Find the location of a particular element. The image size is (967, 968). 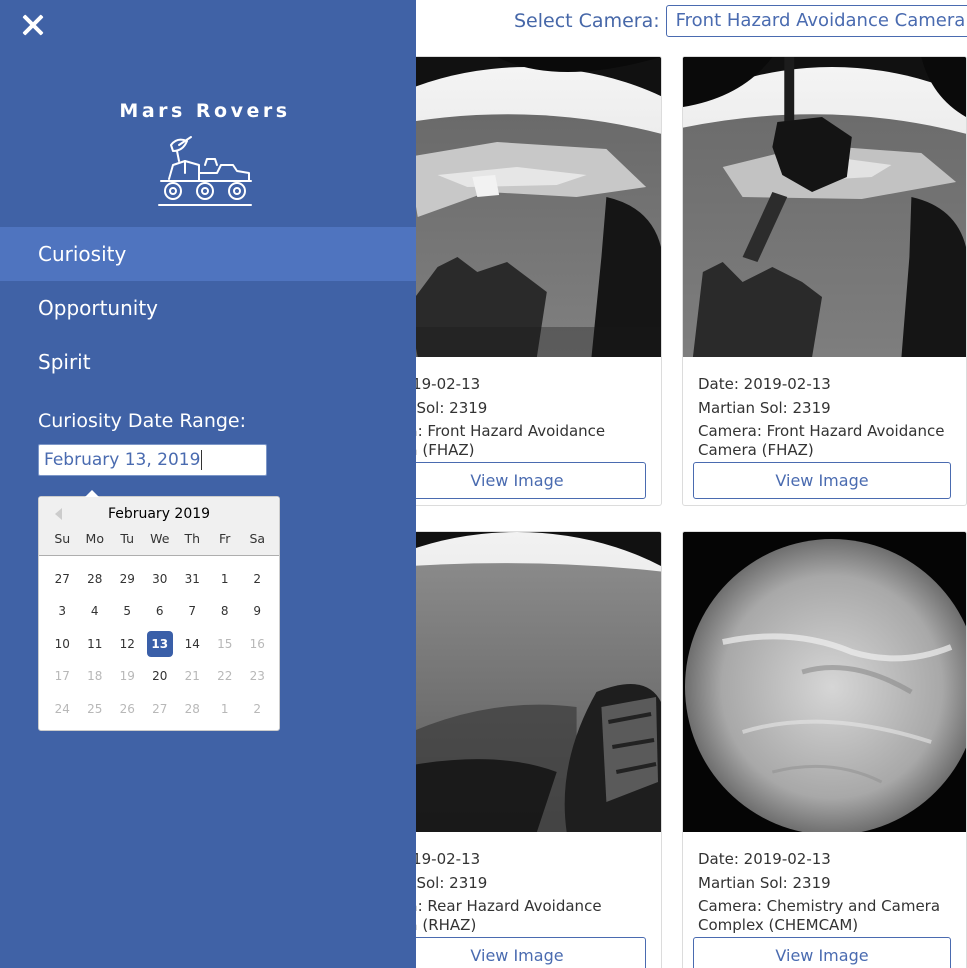

datepicker-day: 21 is located at coordinates (192, 680).